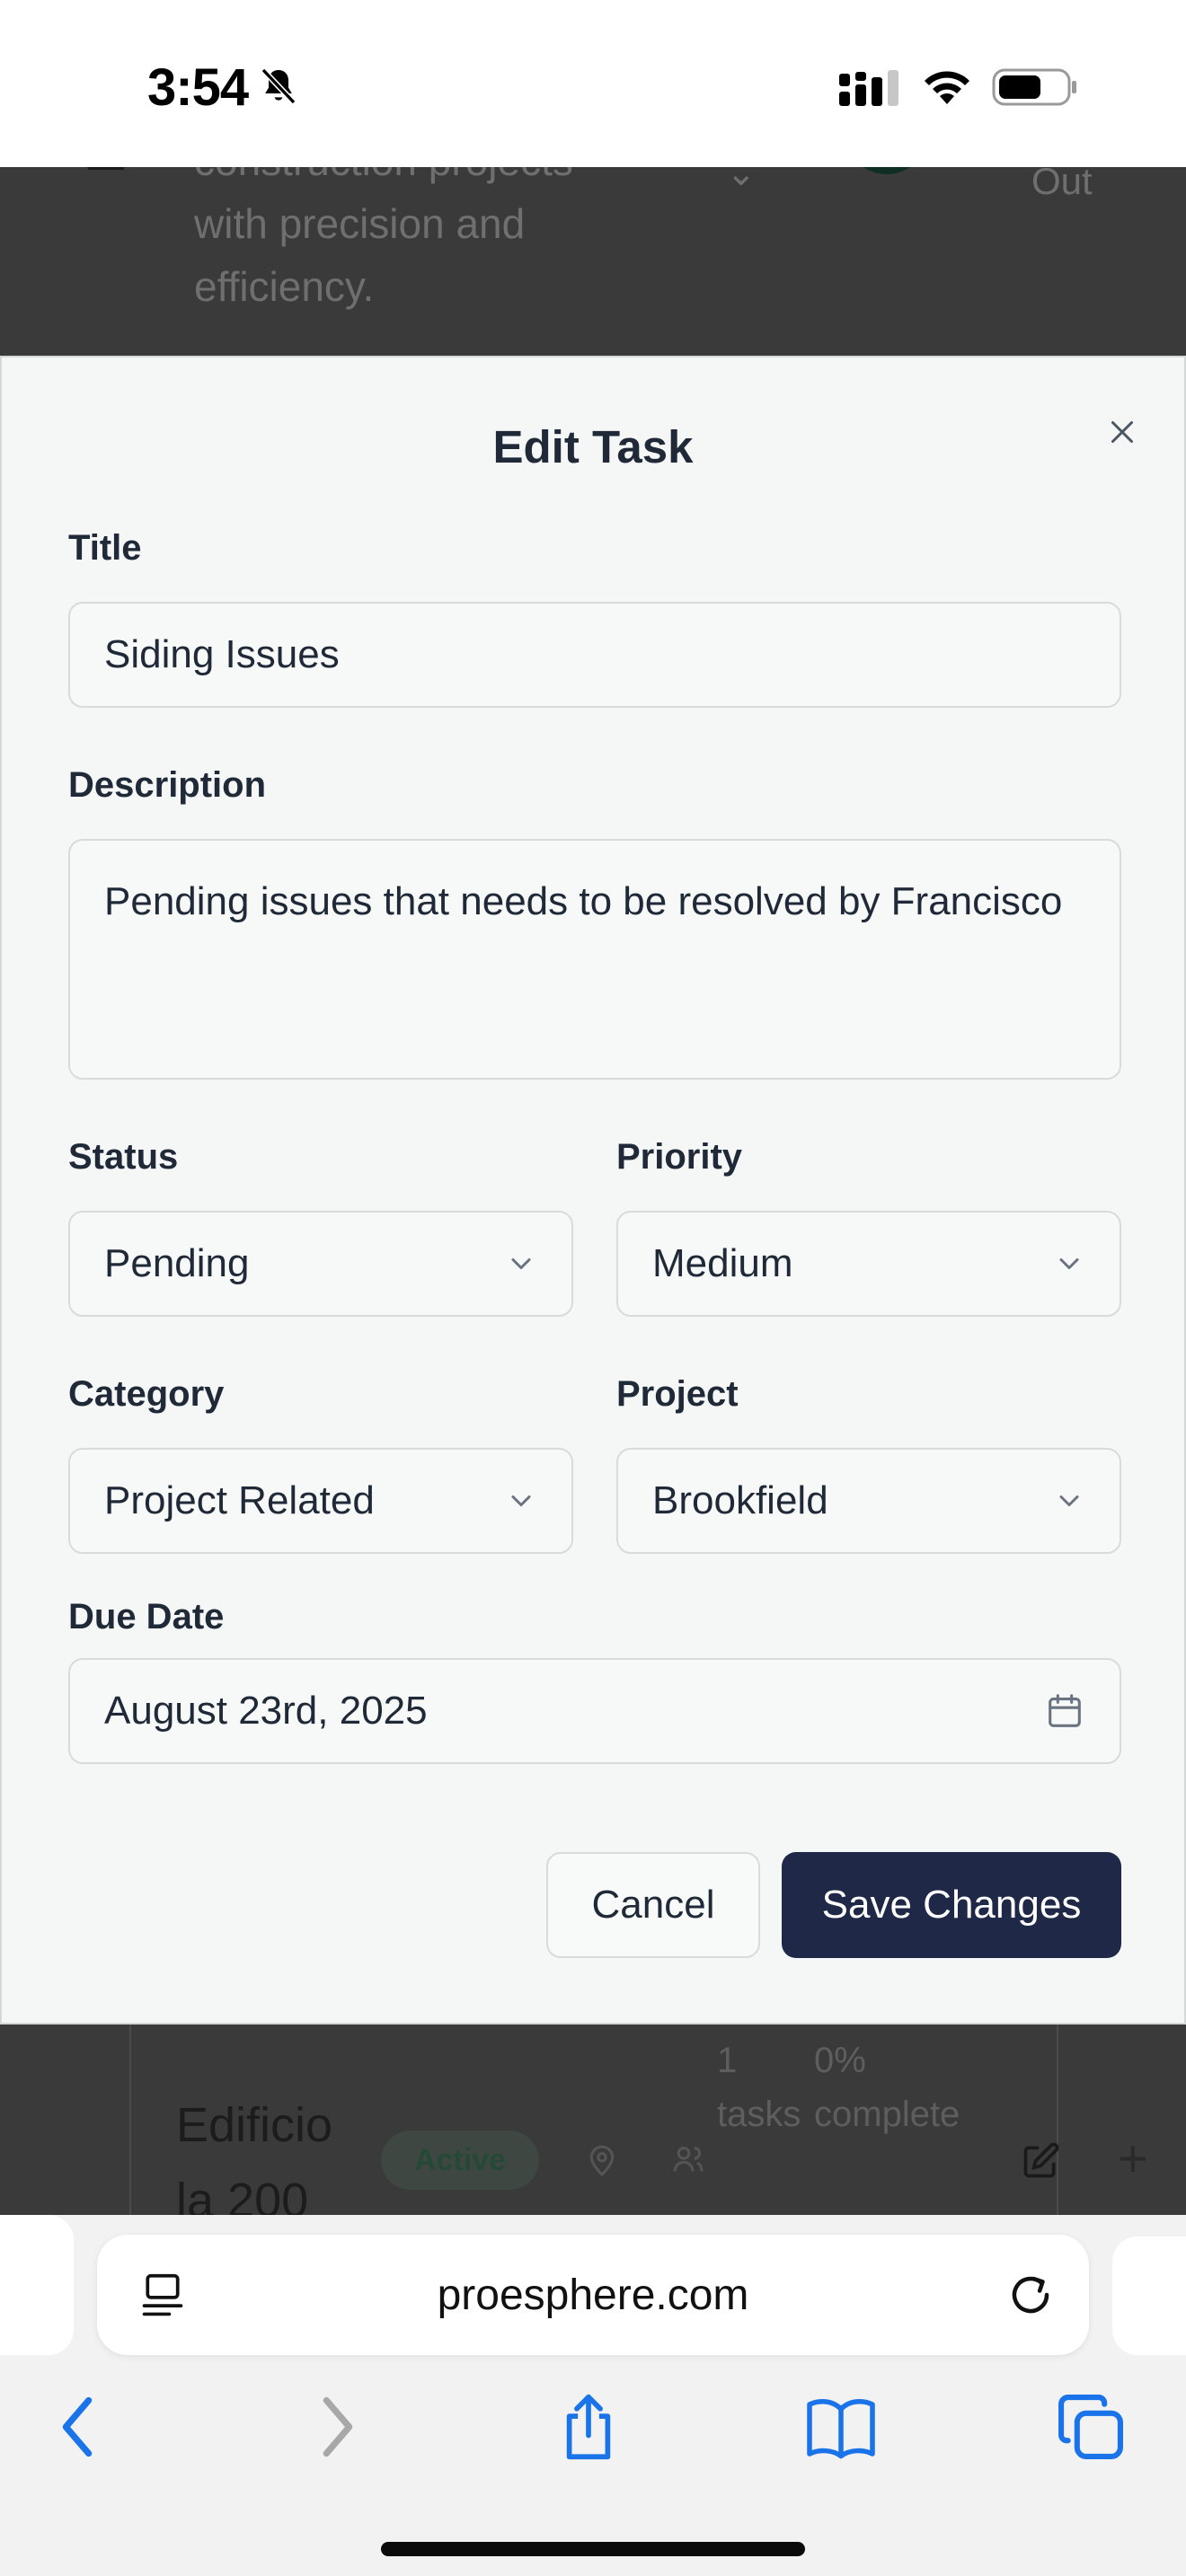 Image resolution: width=1186 pixels, height=2576 pixels. What do you see at coordinates (167, 785) in the screenshot?
I see `description-label: Description` at bounding box center [167, 785].